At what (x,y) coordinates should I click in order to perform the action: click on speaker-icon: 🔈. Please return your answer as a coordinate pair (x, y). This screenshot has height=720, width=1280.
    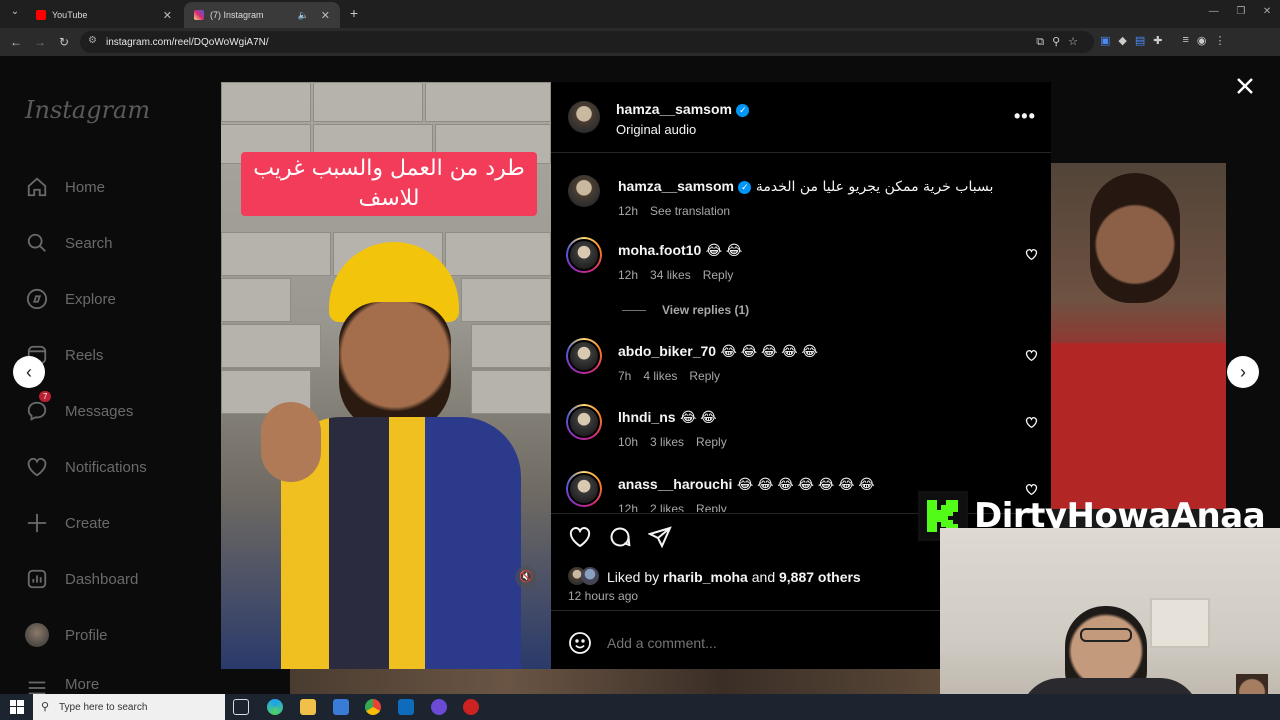
    Looking at the image, I should click on (303, 15).